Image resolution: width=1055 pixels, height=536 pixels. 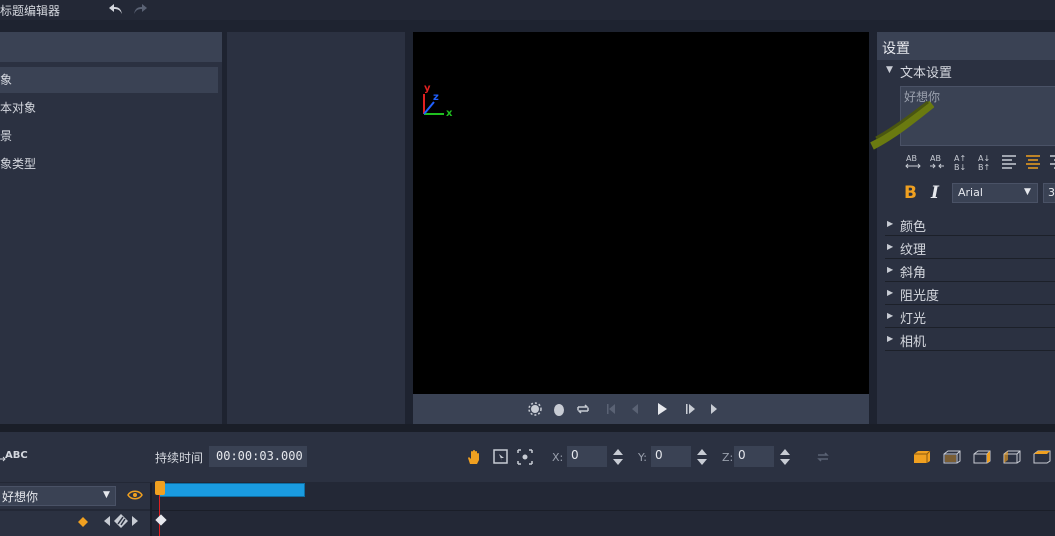 I want to click on align-center-icon, so click(x=1035, y=162).